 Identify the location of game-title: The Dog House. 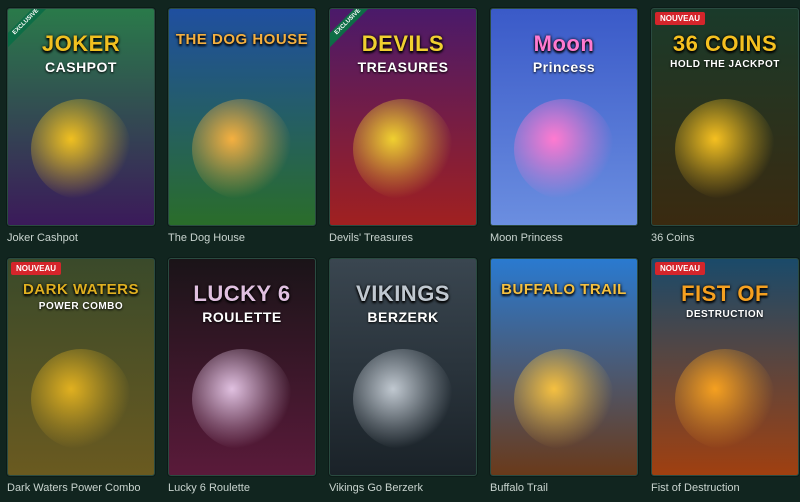
(242, 238).